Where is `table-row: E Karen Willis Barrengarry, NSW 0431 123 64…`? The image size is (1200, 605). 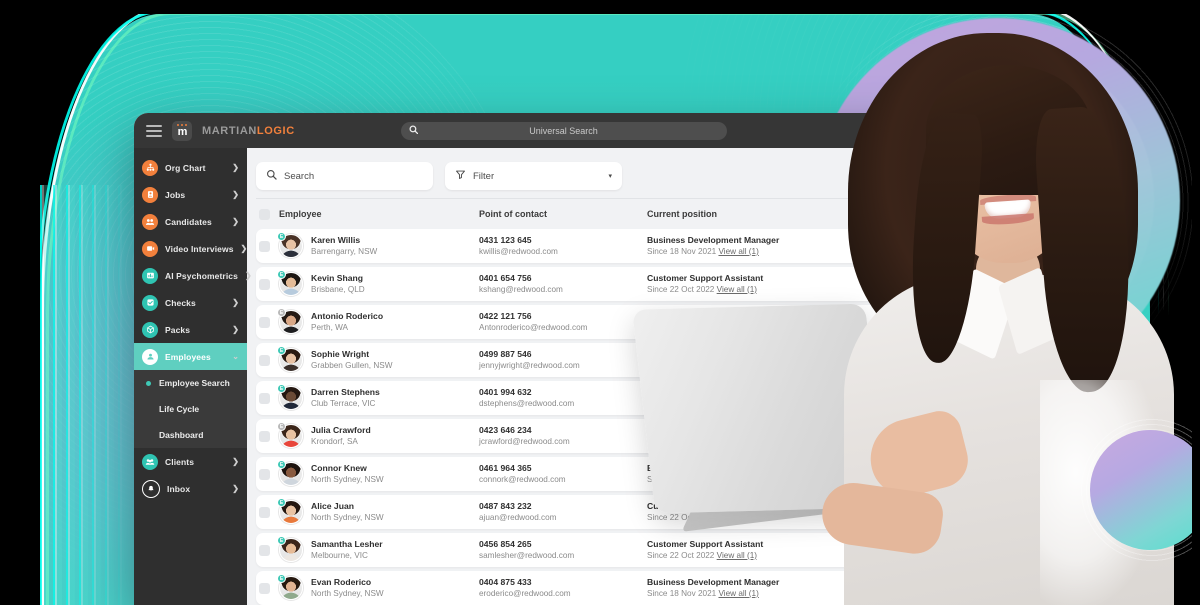 table-row: E Karen Willis Barrengarry, NSW 0431 123 64… is located at coordinates (625, 246).